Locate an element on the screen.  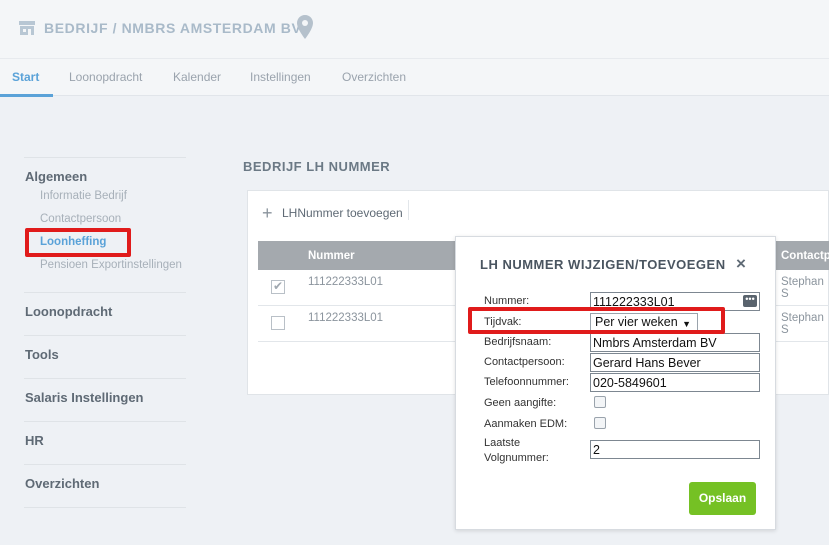
row-checkbox: ✔ is located at coordinates (278, 286).